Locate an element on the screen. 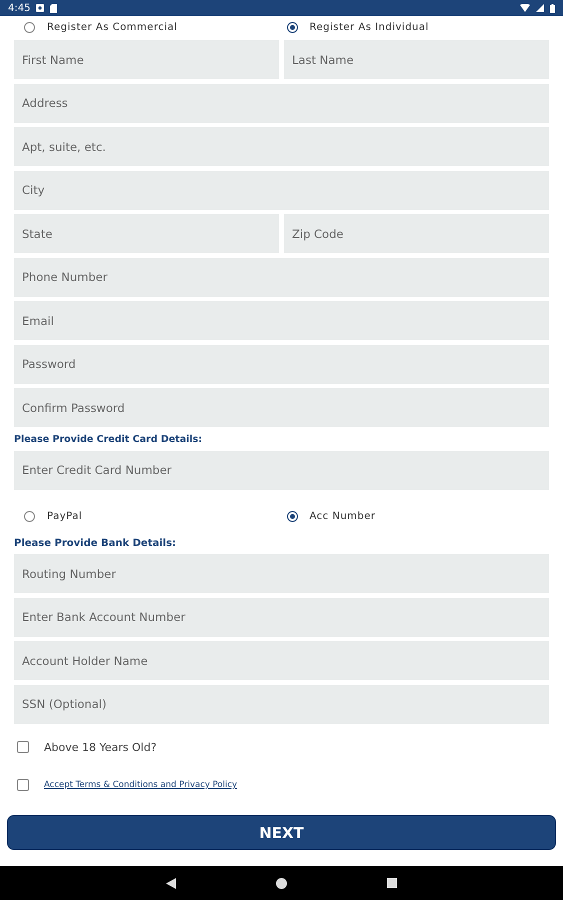 The width and height of the screenshot is (563, 900). input-field: City is located at coordinates (281, 190).